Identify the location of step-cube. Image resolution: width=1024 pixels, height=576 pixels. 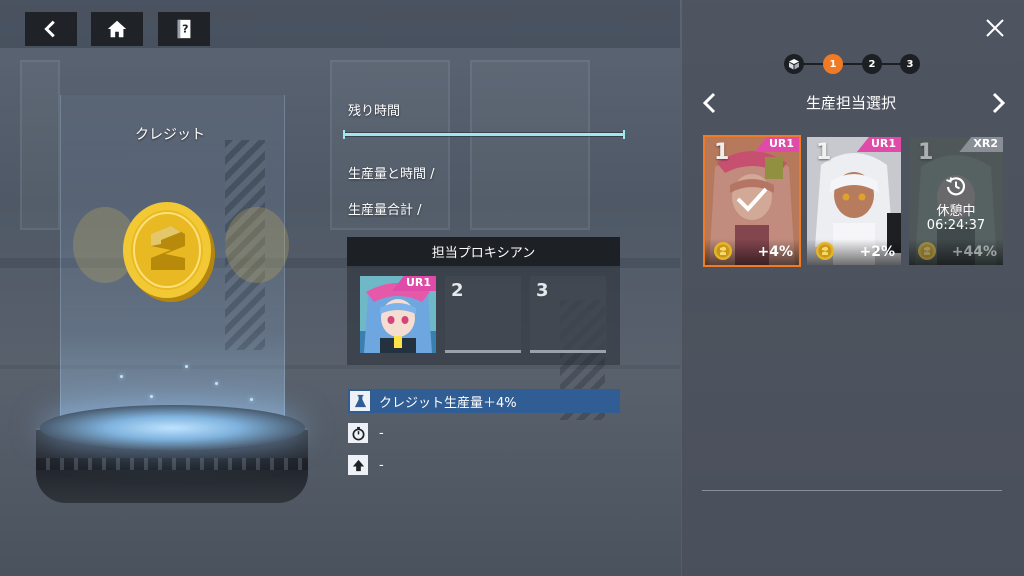
(794, 64).